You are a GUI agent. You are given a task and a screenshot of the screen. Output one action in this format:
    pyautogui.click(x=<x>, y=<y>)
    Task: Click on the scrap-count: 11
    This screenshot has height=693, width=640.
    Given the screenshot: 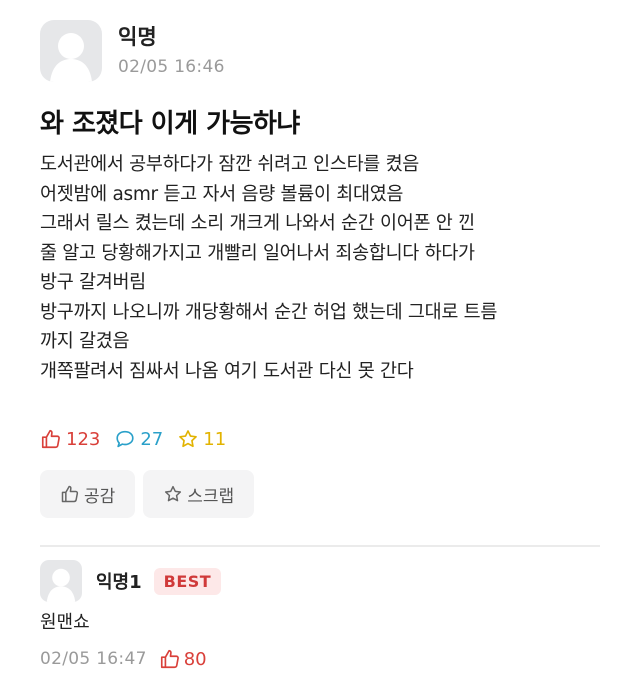 What is the action you would take?
    pyautogui.click(x=201, y=439)
    